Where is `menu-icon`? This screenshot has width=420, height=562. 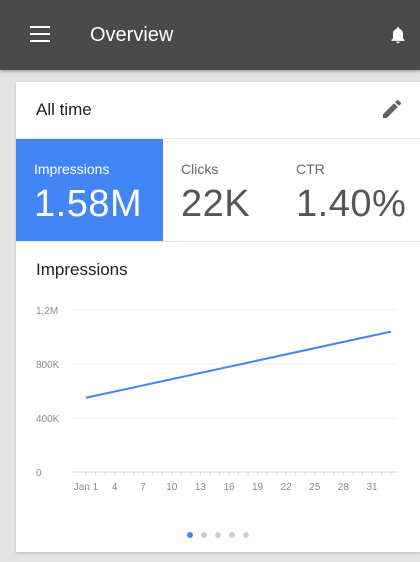
menu-icon is located at coordinates (40, 34).